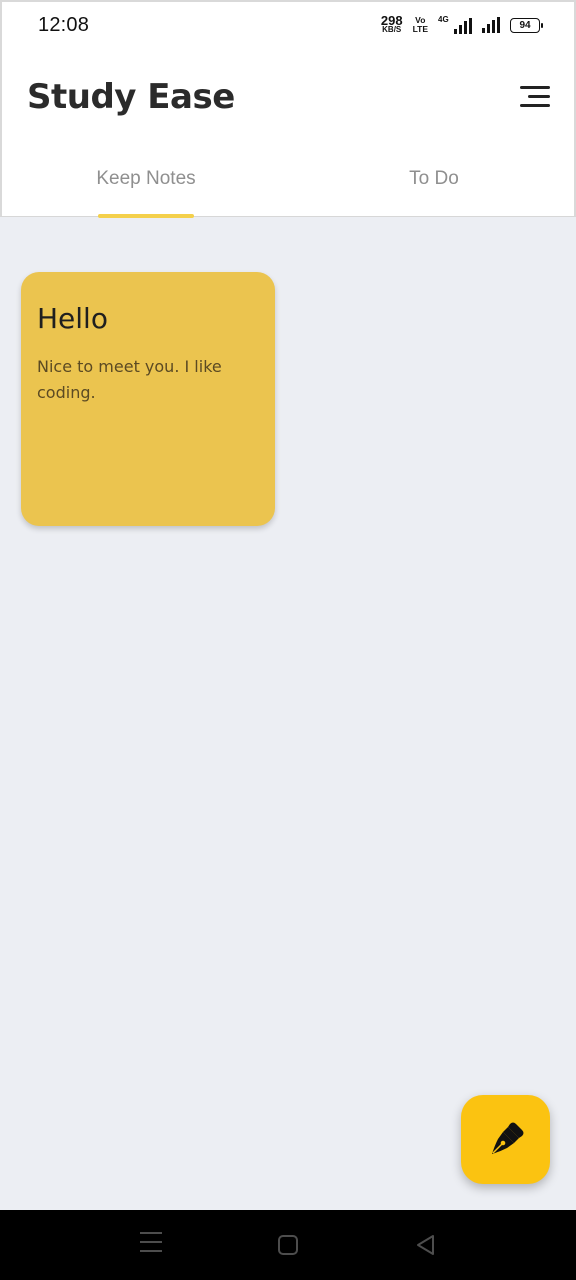 Image resolution: width=576 pixels, height=1280 pixels. Describe the element at coordinates (434, 178) in the screenshot. I see `tab-to-do-label: To Do` at that location.